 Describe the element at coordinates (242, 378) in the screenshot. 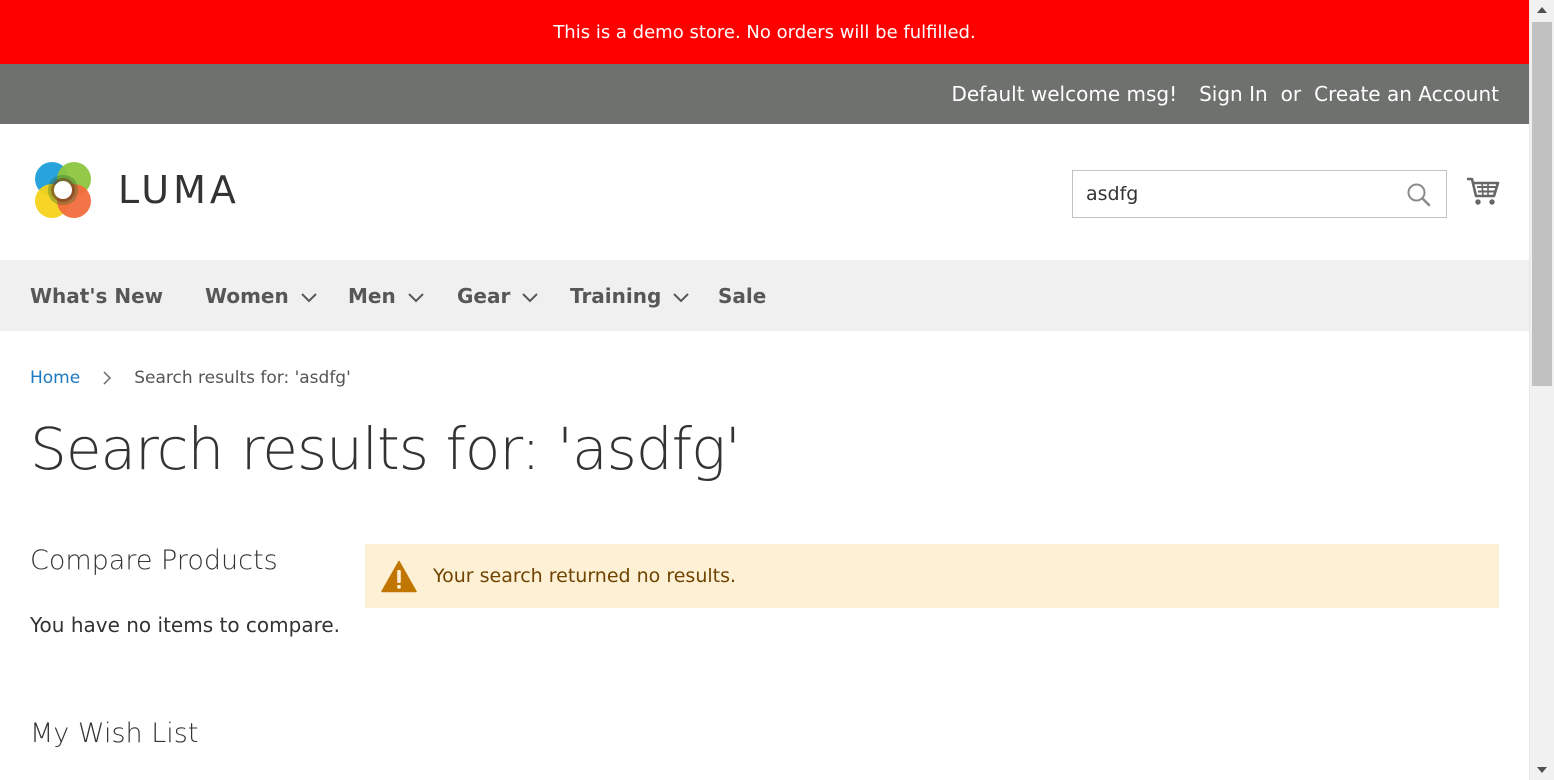

I see `breadcrumb-current: Search results for: 'asdfg'` at that location.